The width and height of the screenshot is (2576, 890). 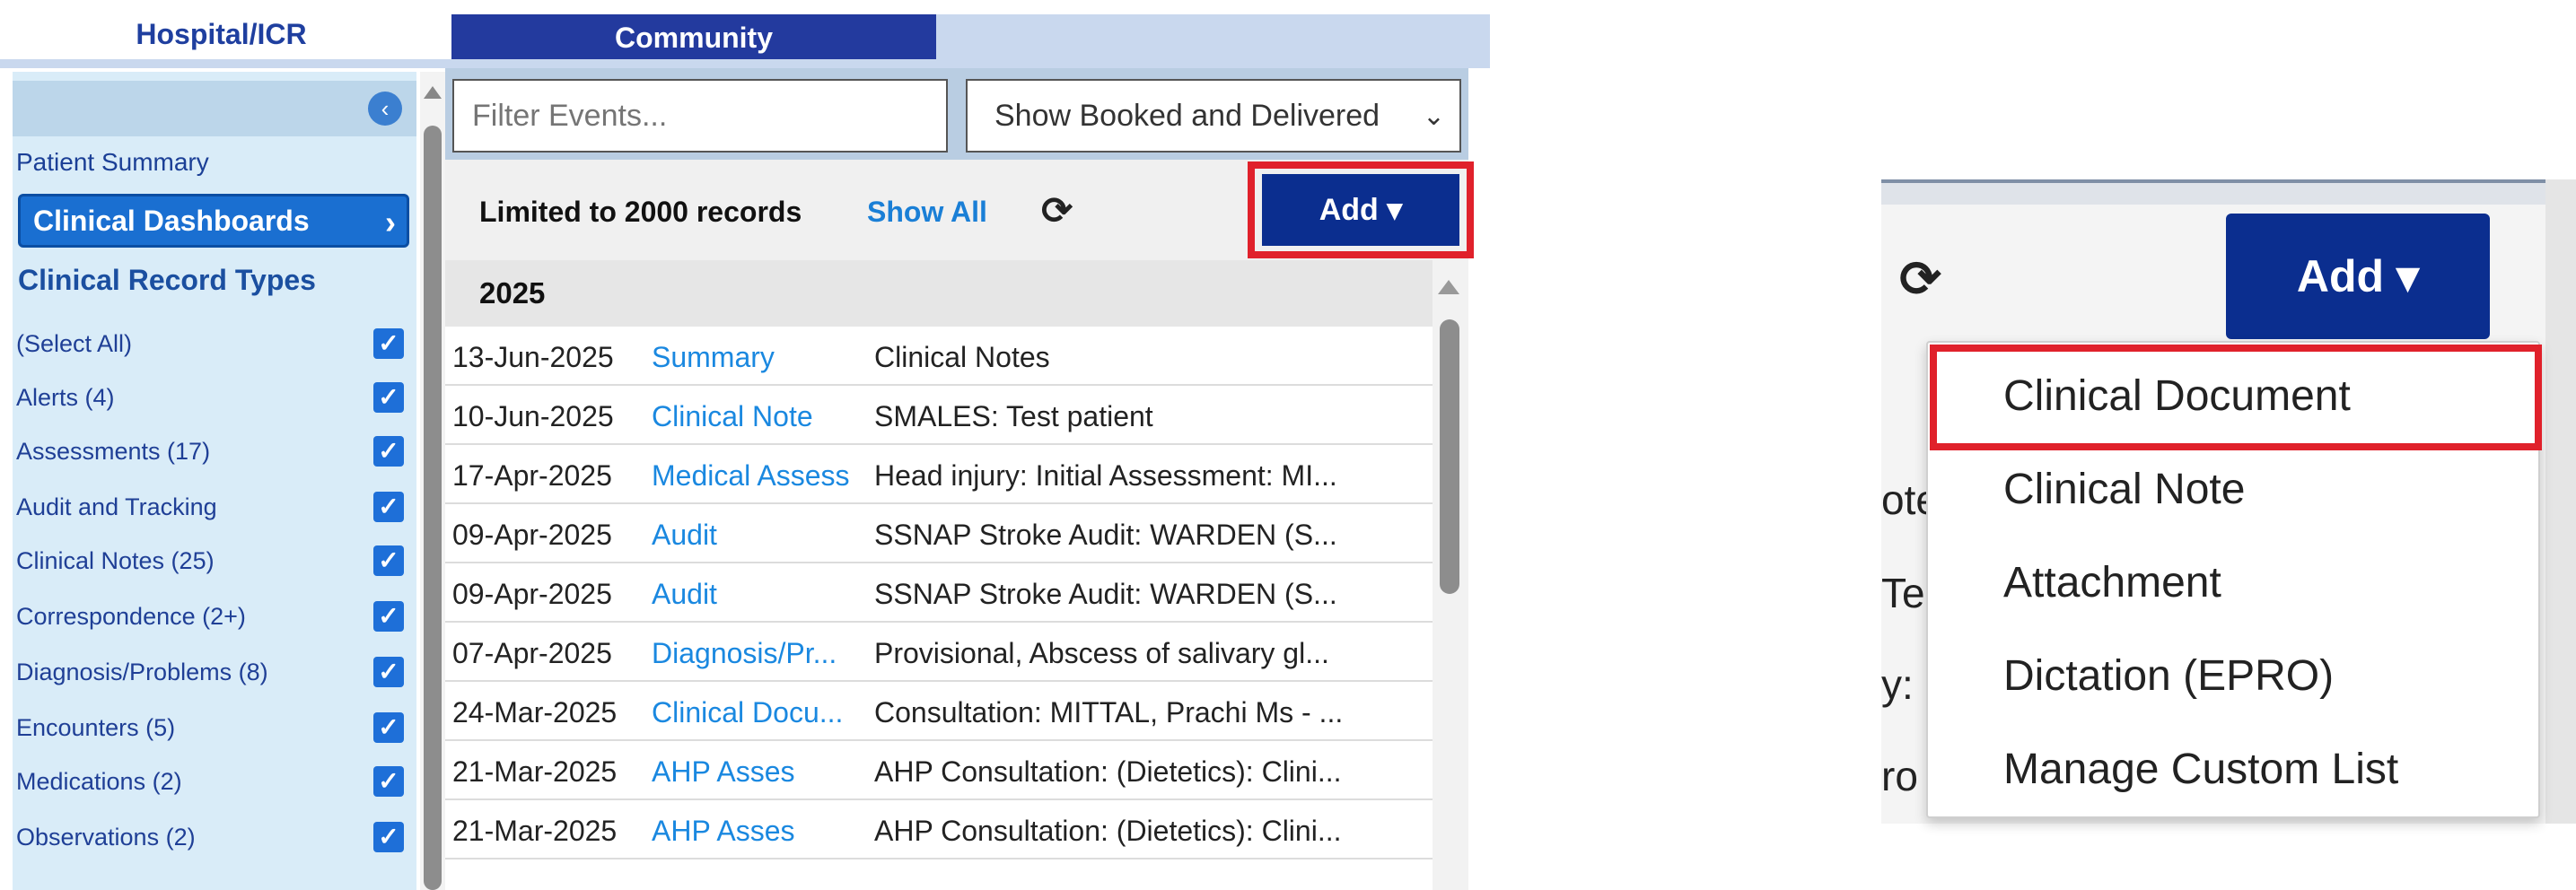 I want to click on record-type-label: Encounters (5), so click(x=96, y=727).